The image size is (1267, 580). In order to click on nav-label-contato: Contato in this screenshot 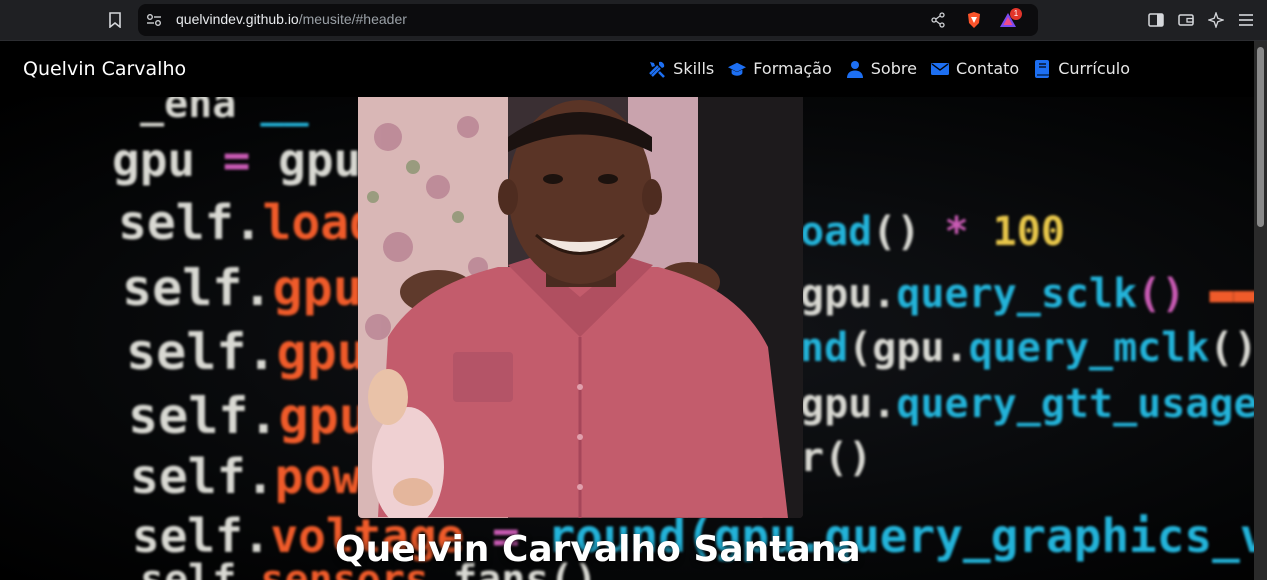, I will do `click(987, 68)`.